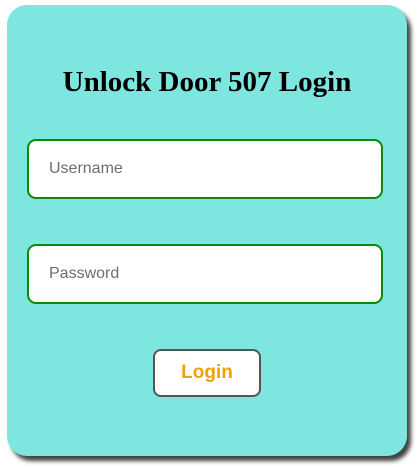 The height and width of the screenshot is (467, 417). I want to click on username-input, so click(205, 169).